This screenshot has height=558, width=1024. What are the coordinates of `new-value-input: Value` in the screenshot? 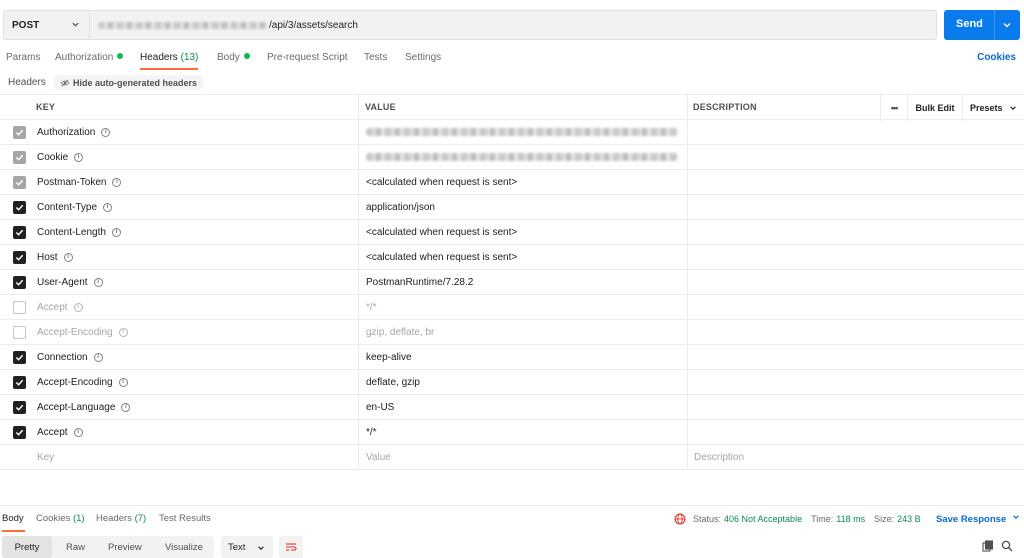 It's located at (378, 457).